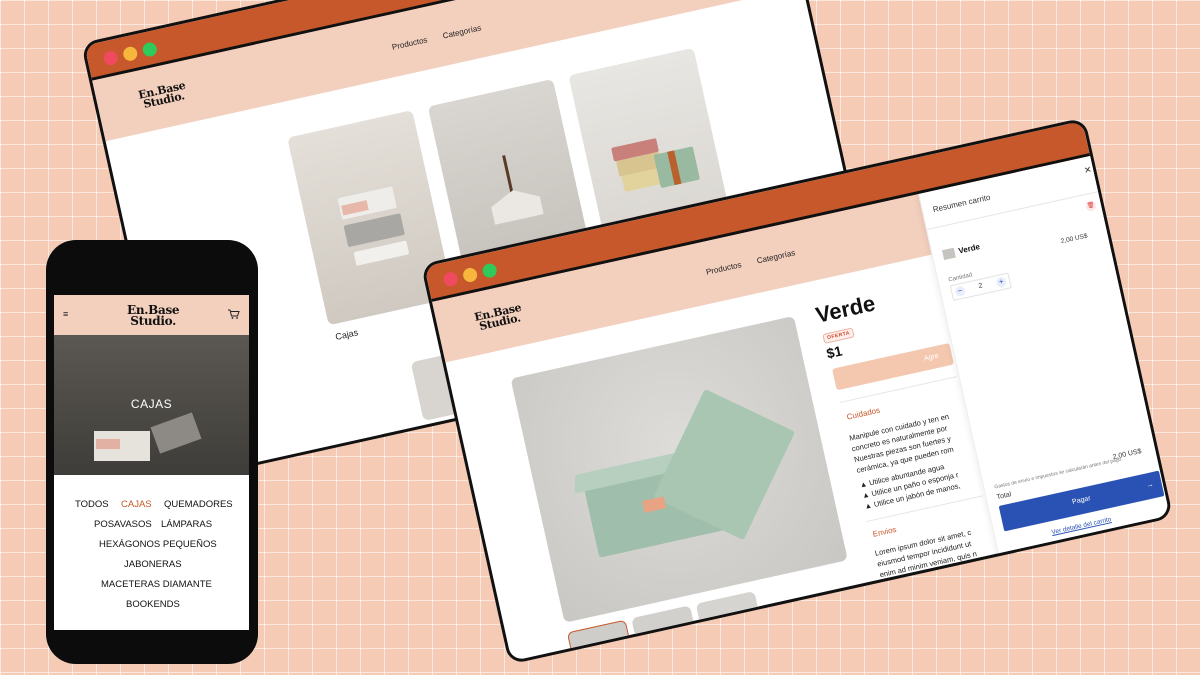 This screenshot has width=1200, height=675. I want to click on cart-item-name: Verde, so click(969, 249).